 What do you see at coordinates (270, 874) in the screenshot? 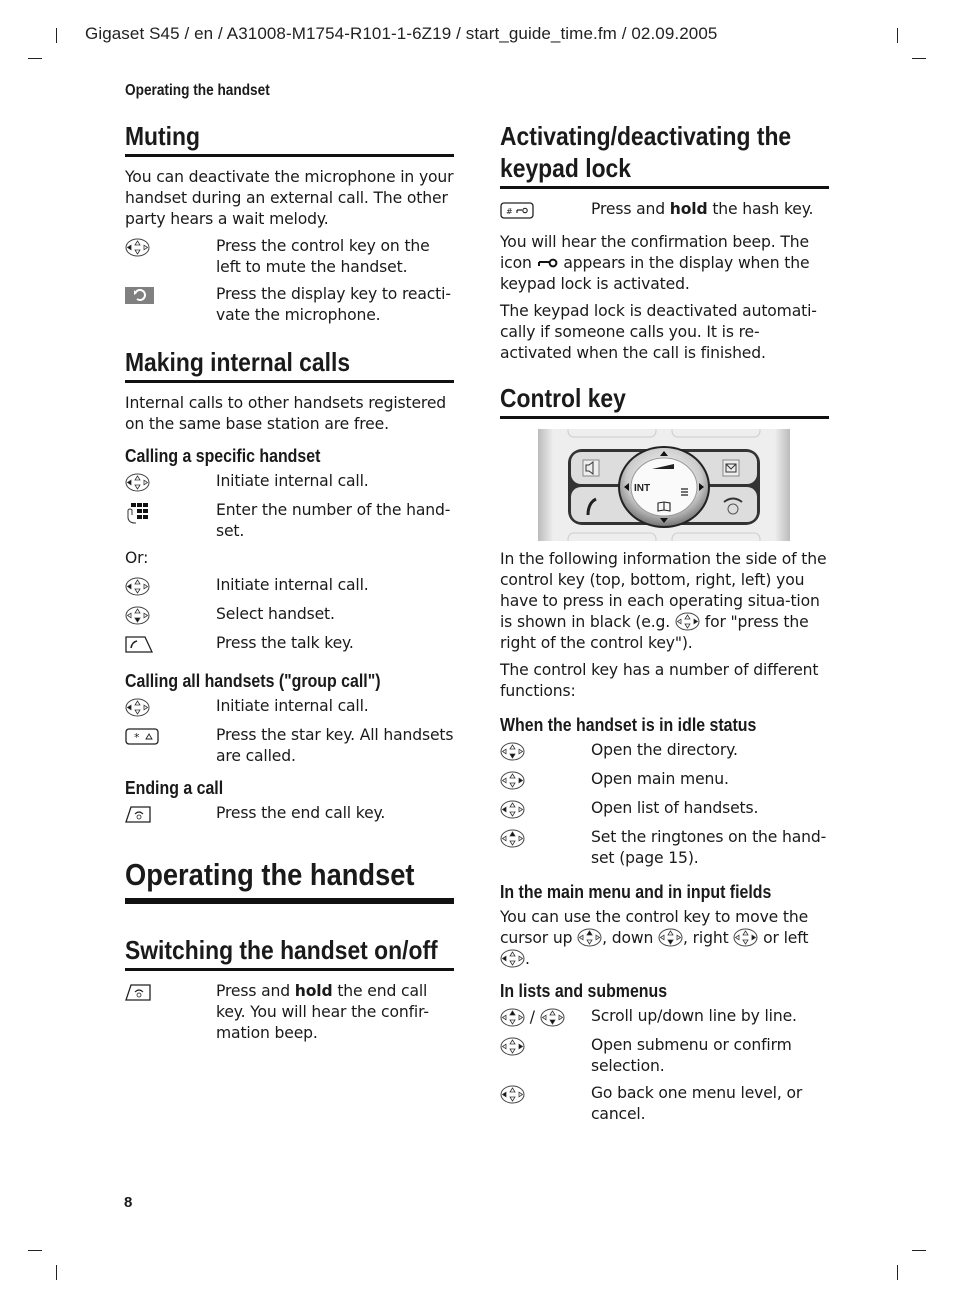
I see `chapter-title: Operating the handset` at bounding box center [270, 874].